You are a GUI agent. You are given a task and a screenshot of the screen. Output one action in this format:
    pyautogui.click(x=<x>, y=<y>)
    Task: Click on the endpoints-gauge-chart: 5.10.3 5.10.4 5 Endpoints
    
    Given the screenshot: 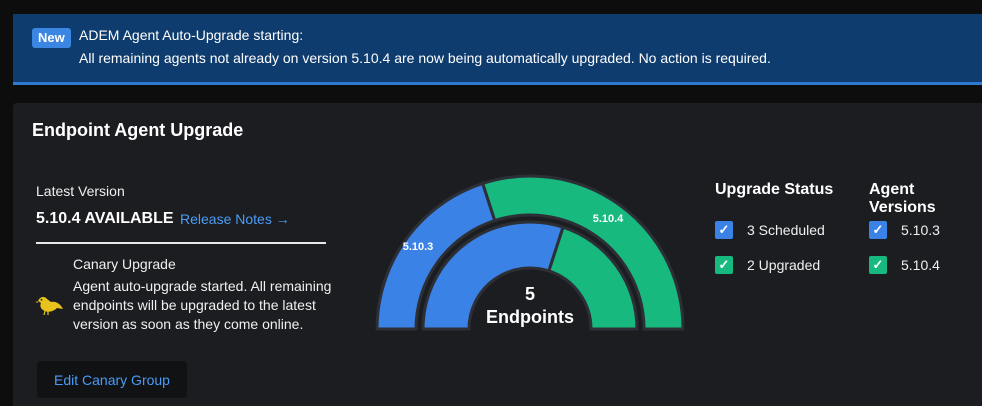 What is the action you would take?
    pyautogui.click(x=530, y=252)
    